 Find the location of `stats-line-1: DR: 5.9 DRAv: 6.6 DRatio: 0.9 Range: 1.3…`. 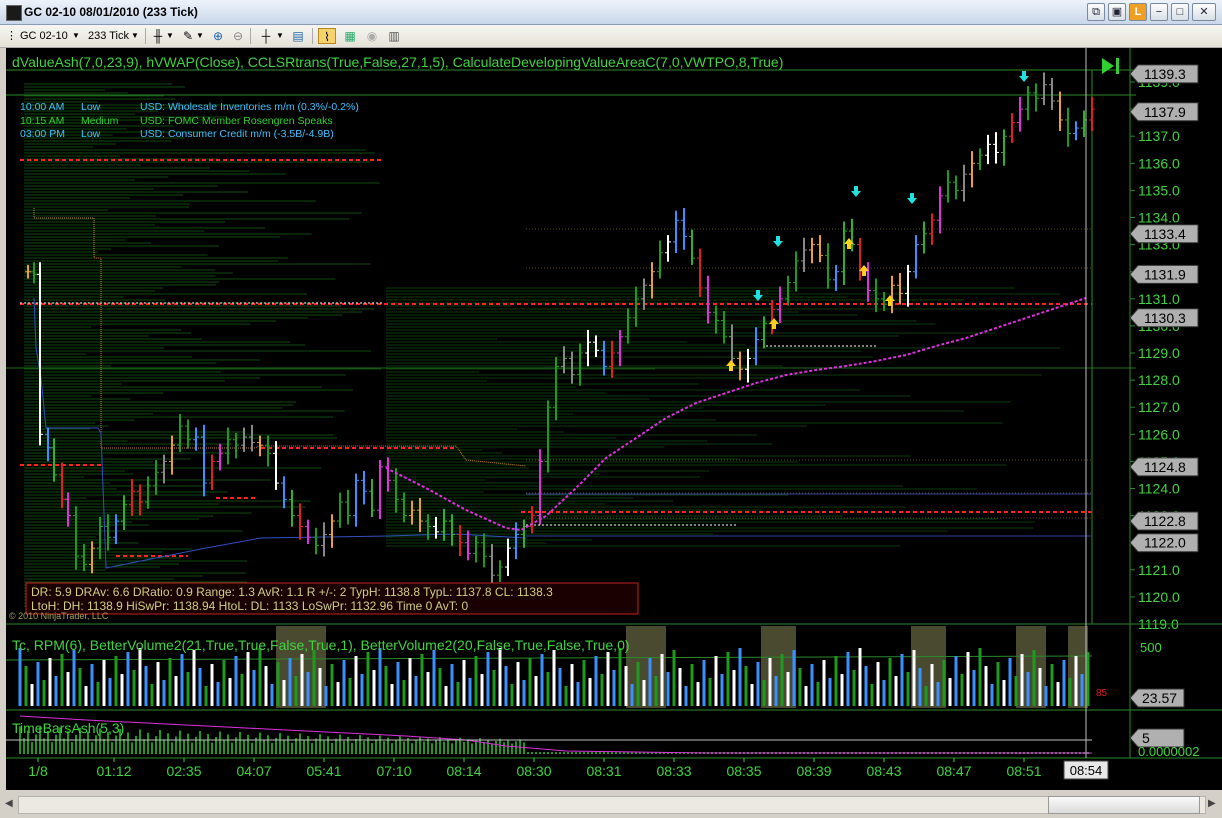

stats-line-1: DR: 5.9 DRAv: 6.6 DRatio: 0.9 Range: 1.3… is located at coordinates (292, 592).